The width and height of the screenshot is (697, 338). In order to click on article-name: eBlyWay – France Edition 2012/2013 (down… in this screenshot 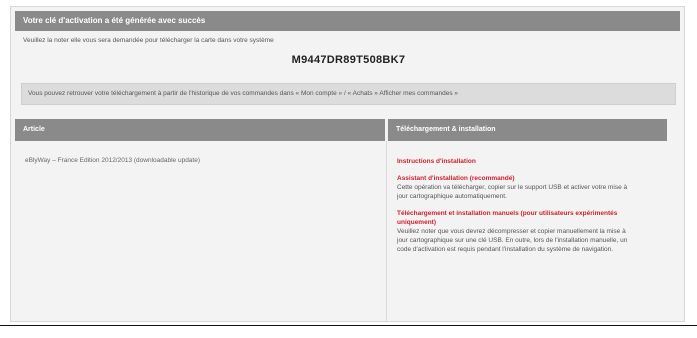, I will do `click(113, 160)`.